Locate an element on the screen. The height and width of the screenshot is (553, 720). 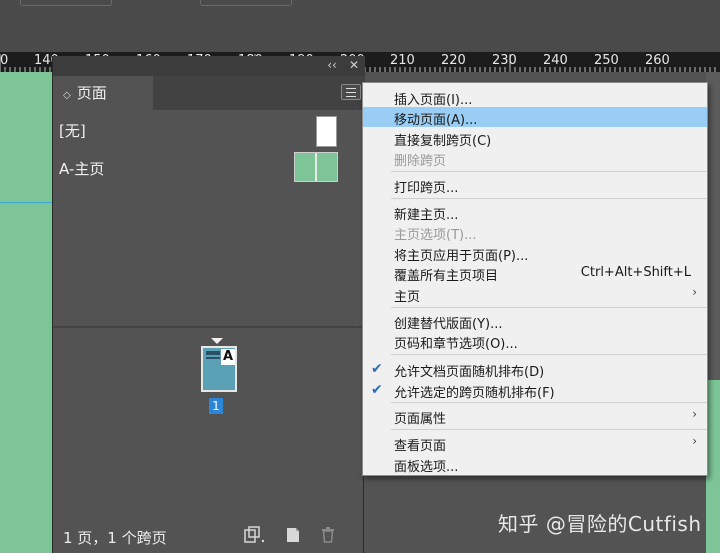
spread-marker-icon is located at coordinates (217, 341).